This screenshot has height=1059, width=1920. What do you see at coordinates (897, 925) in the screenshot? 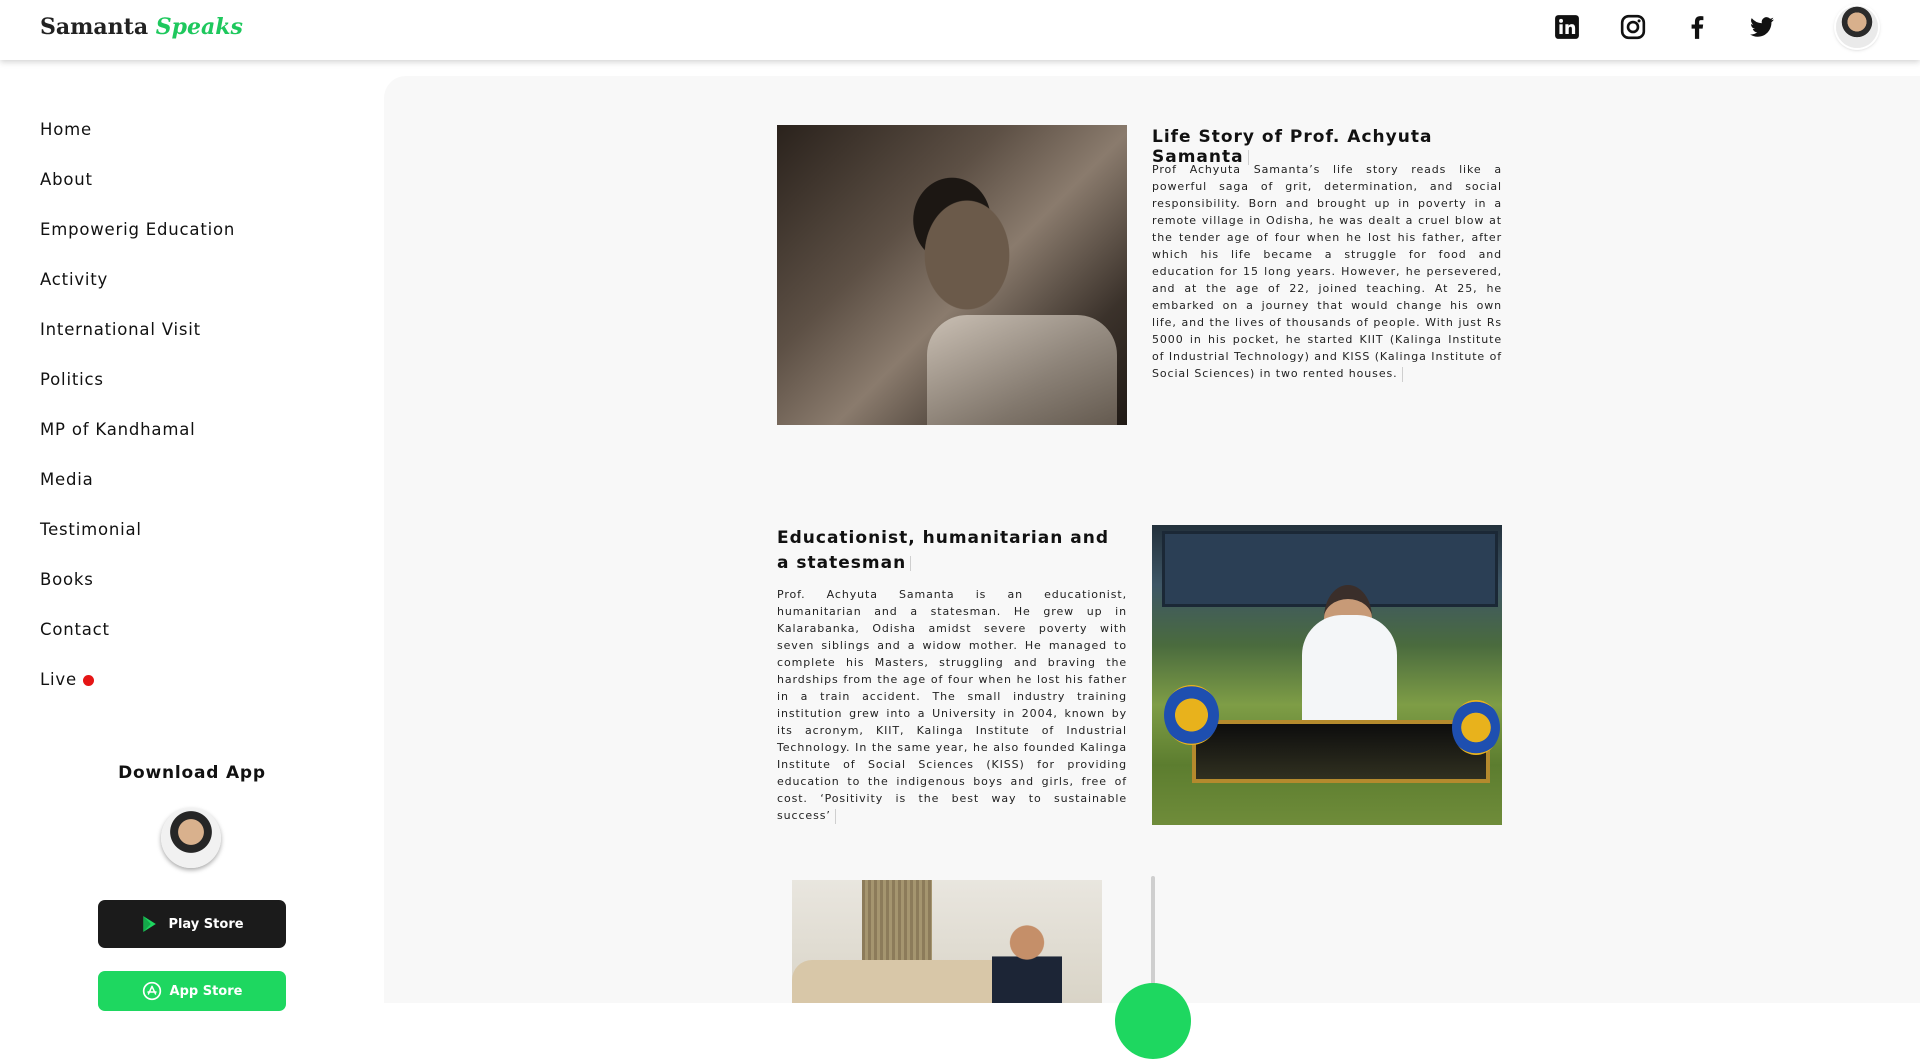
I see `photo-curtain` at bounding box center [897, 925].